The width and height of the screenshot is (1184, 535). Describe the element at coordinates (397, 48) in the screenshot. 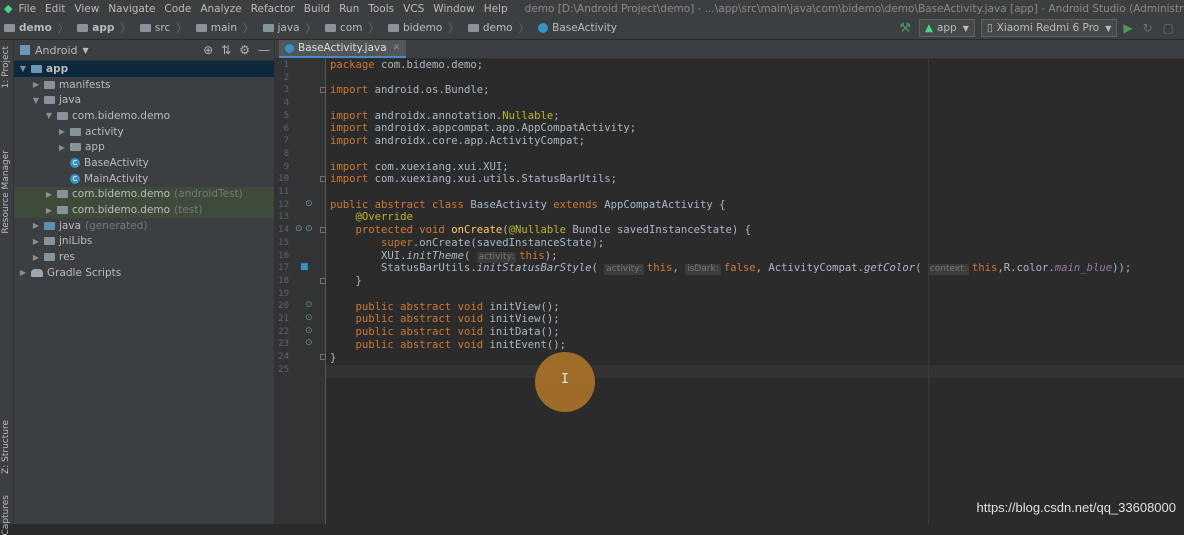

I see `close-icon: ✕` at that location.